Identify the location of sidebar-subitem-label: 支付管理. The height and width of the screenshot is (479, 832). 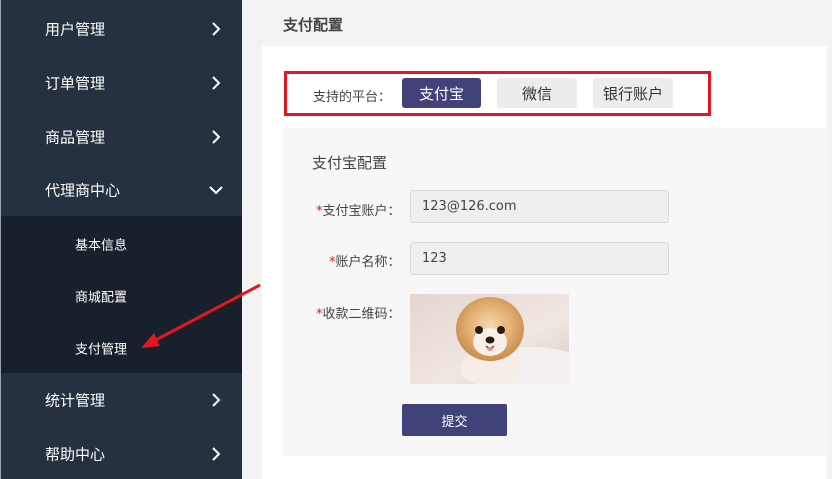
(101, 350).